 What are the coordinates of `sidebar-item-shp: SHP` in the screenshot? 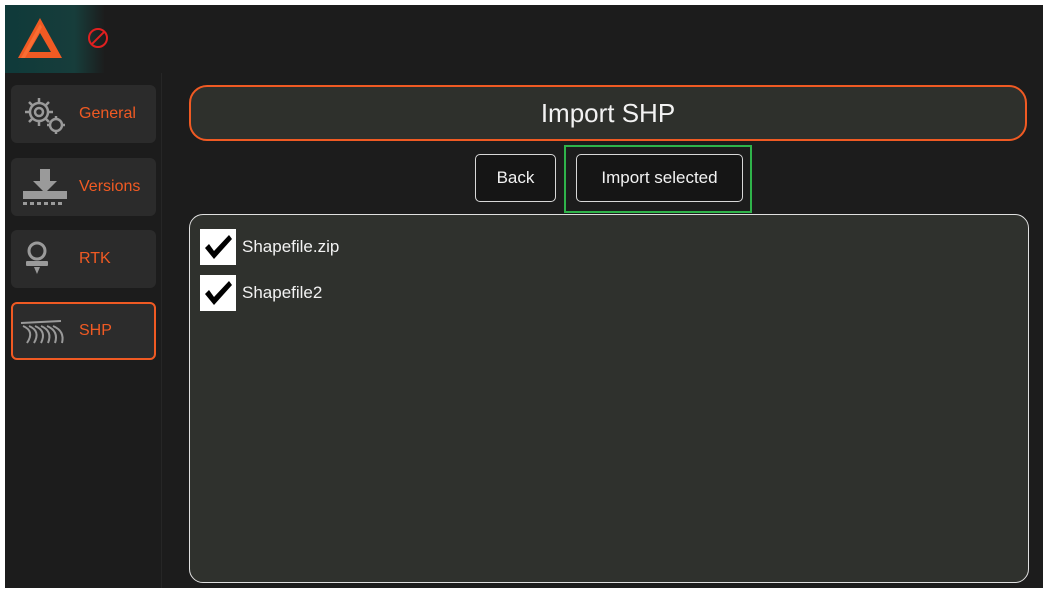 It's located at (83, 331).